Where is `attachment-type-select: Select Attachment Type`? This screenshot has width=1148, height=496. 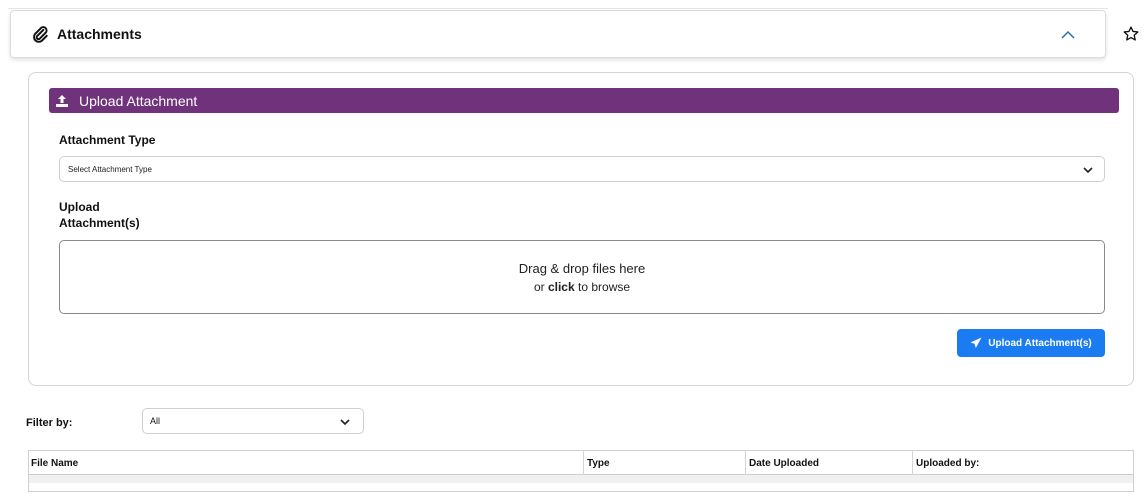 attachment-type-select: Select Attachment Type is located at coordinates (582, 169).